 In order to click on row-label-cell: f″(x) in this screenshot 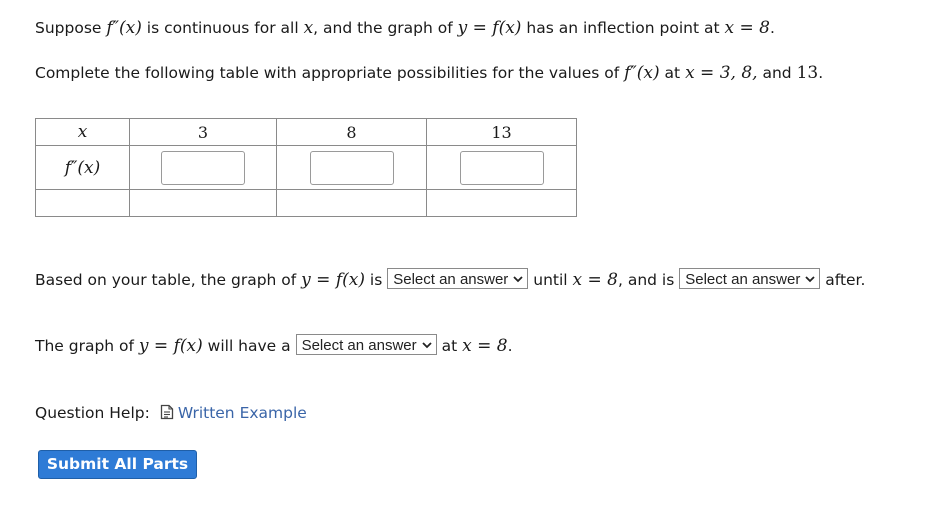, I will do `click(82, 167)`.